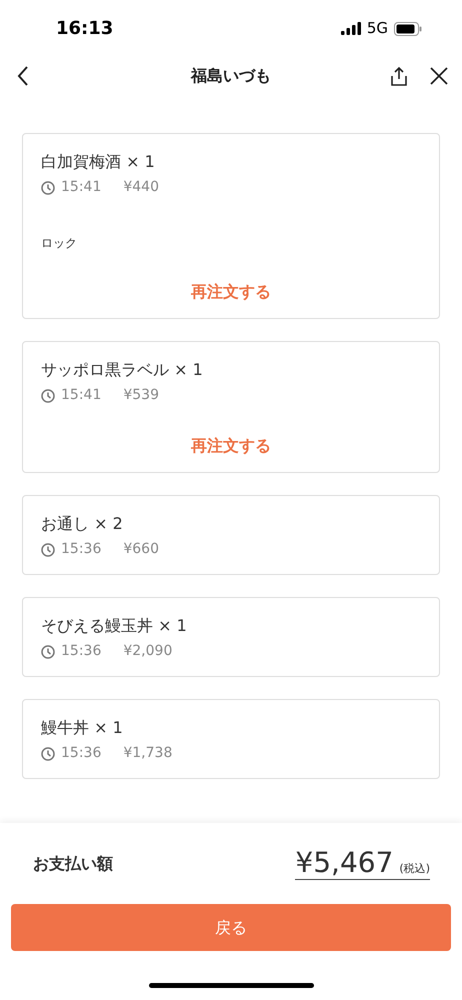 The image size is (462, 1000). What do you see at coordinates (408, 29) in the screenshot?
I see `battery-icon` at bounding box center [408, 29].